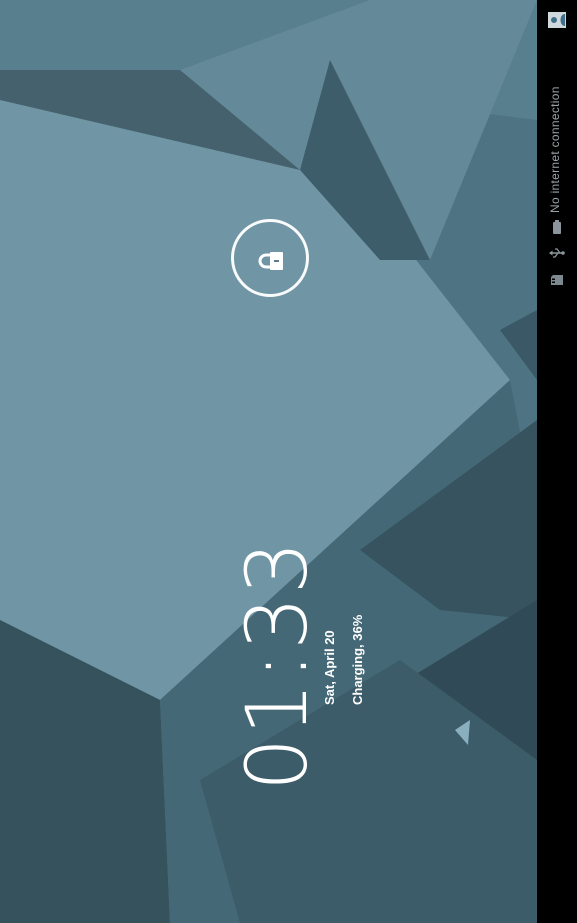 This screenshot has width=577, height=923. I want to click on status-bar: No internet connection, so click(557, 461).